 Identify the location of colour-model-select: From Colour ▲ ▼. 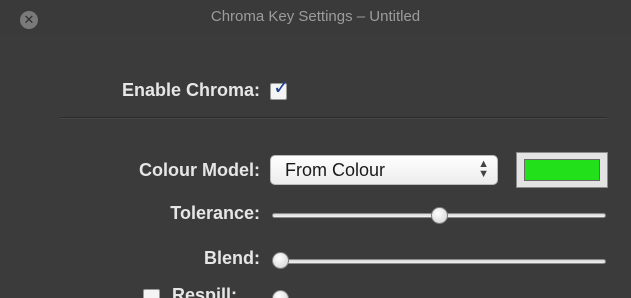
(384, 170).